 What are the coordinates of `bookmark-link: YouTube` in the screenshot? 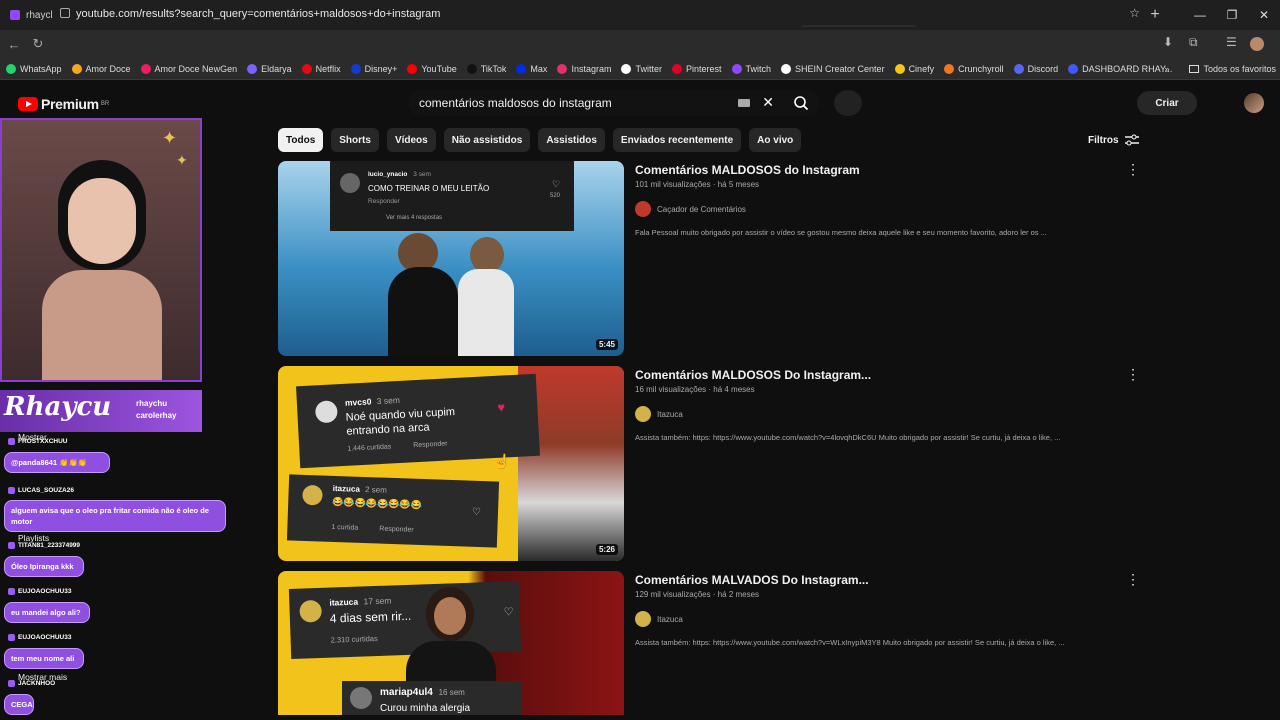 It's located at (432, 68).